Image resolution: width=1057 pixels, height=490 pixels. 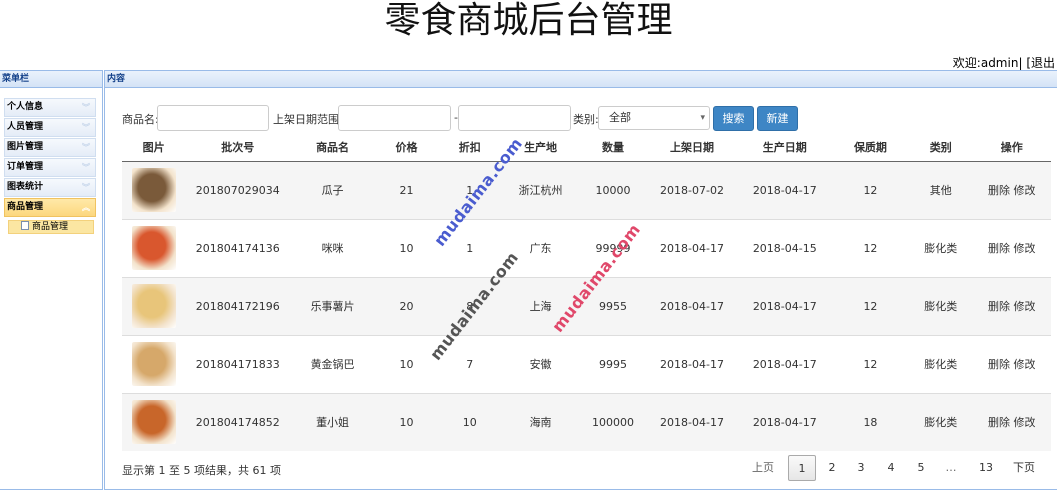 What do you see at coordinates (140, 119) in the screenshot?
I see `product-name-label: 商品名:` at bounding box center [140, 119].